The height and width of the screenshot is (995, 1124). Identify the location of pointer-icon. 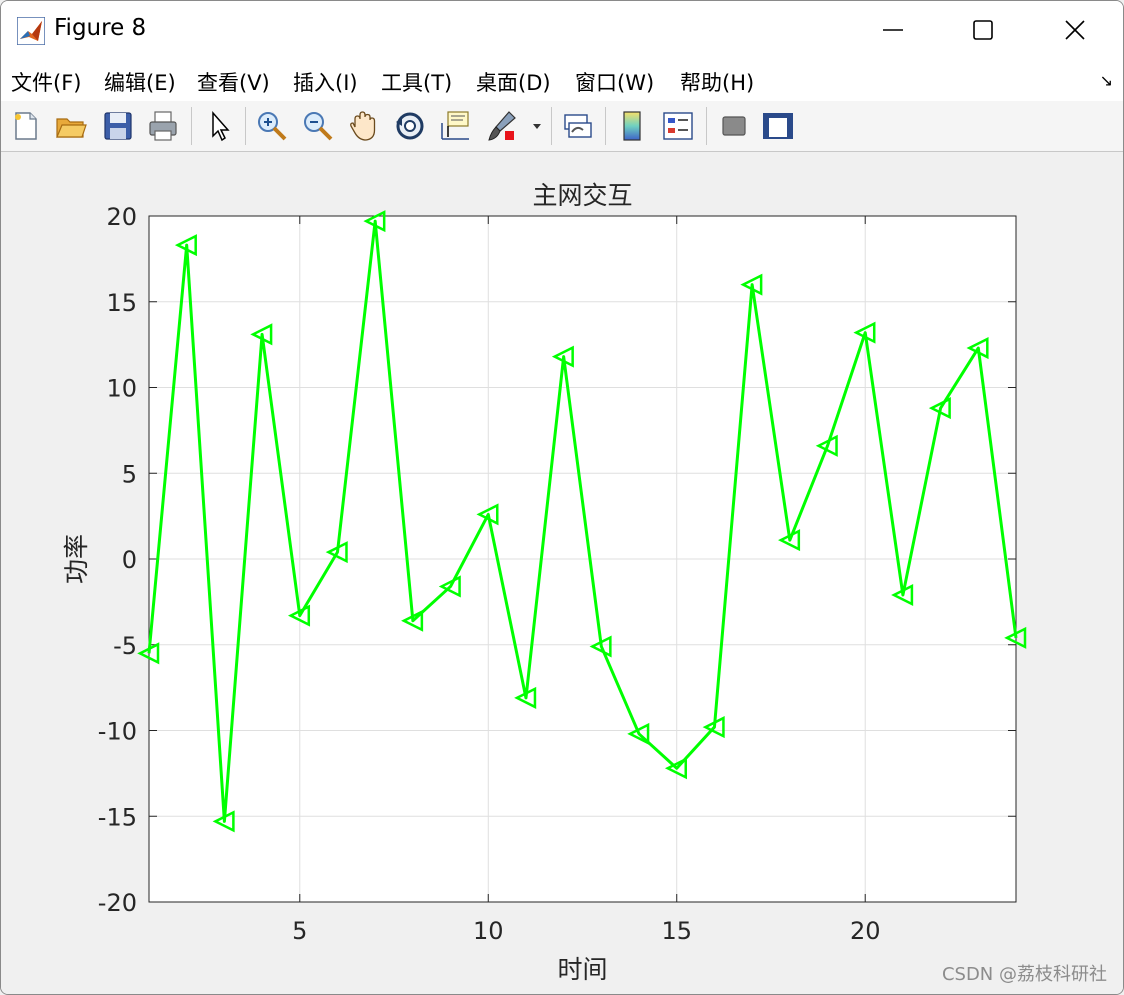
(220, 126).